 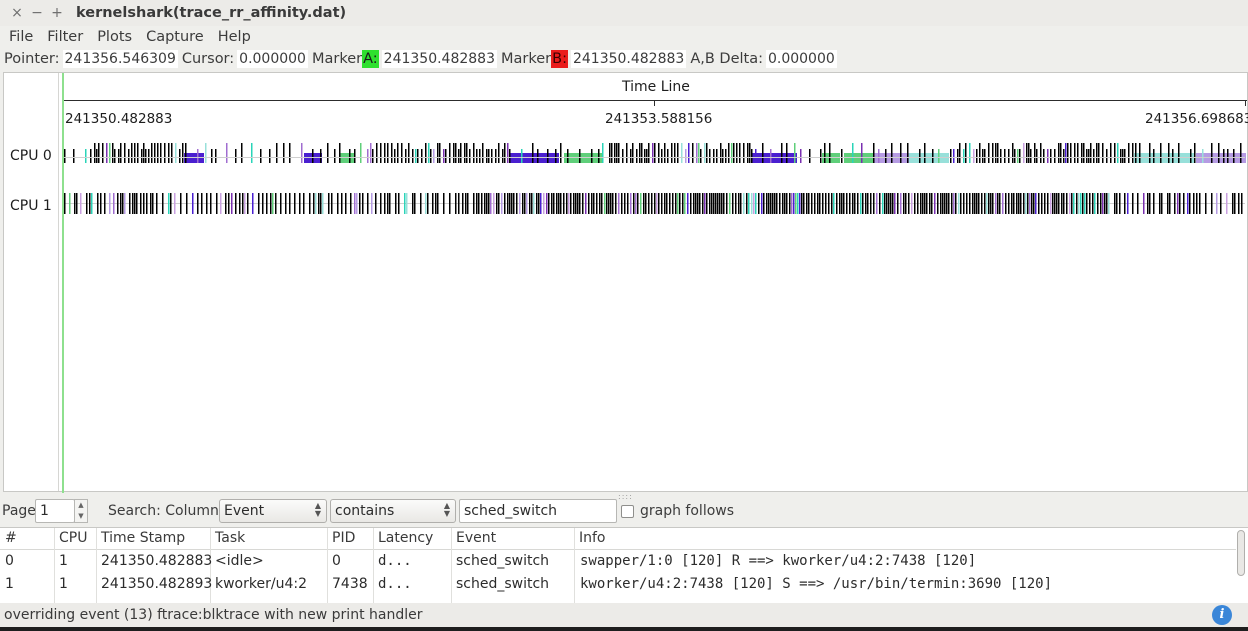 I want to click on cell-task: kworker/u4:2, so click(x=261, y=584).